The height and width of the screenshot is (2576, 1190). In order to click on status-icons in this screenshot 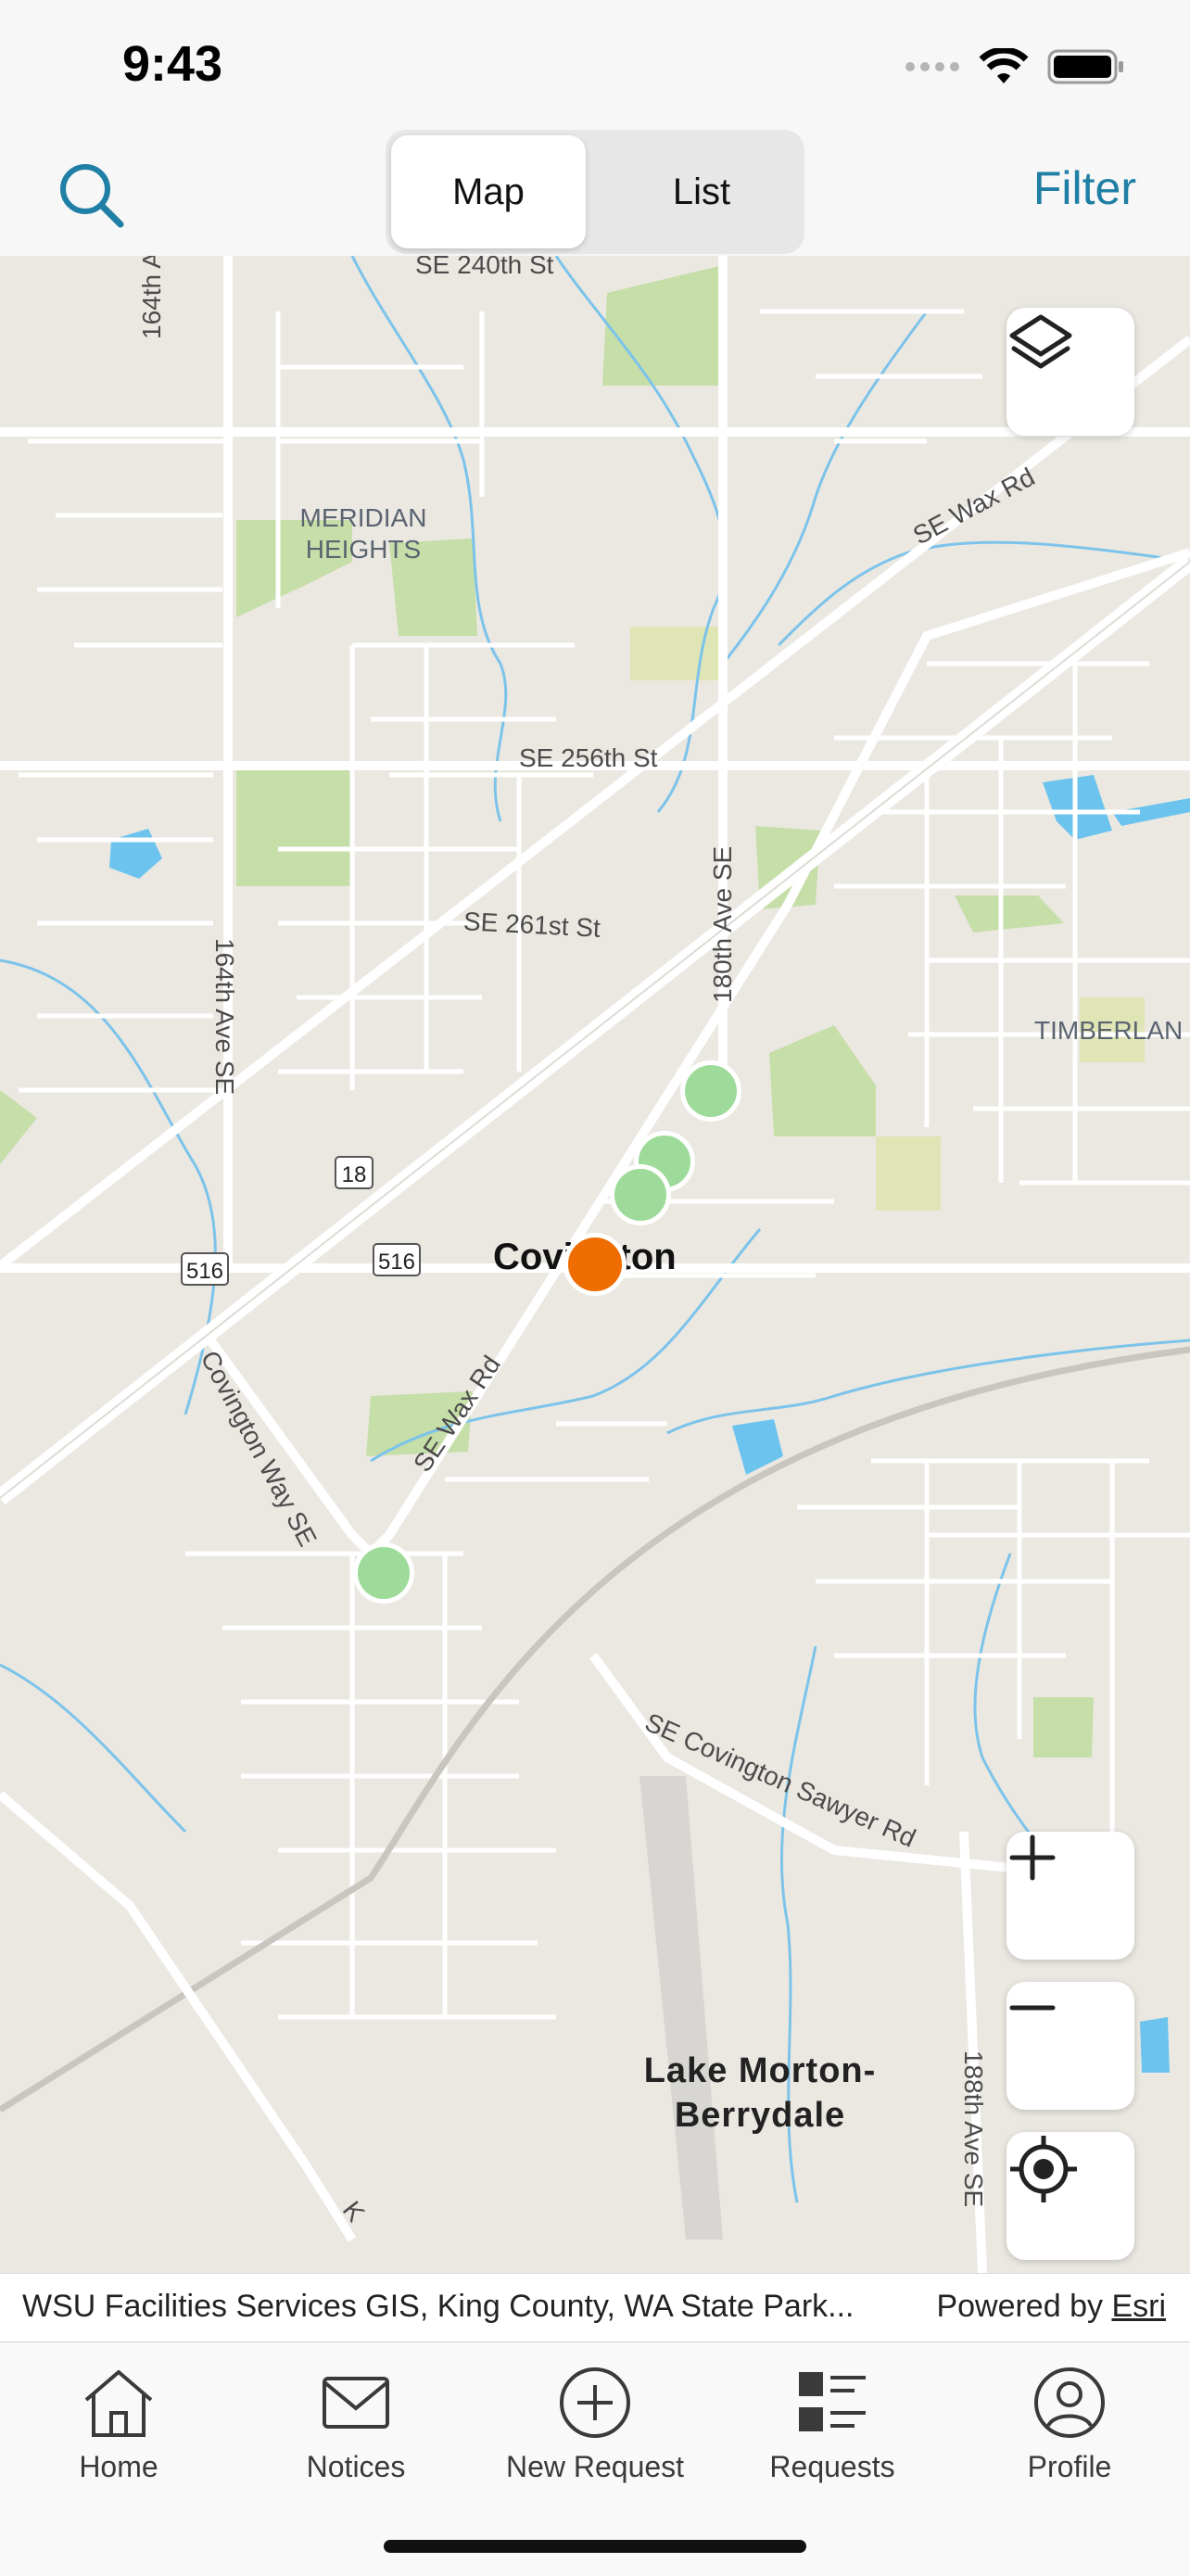, I will do `click(1015, 67)`.